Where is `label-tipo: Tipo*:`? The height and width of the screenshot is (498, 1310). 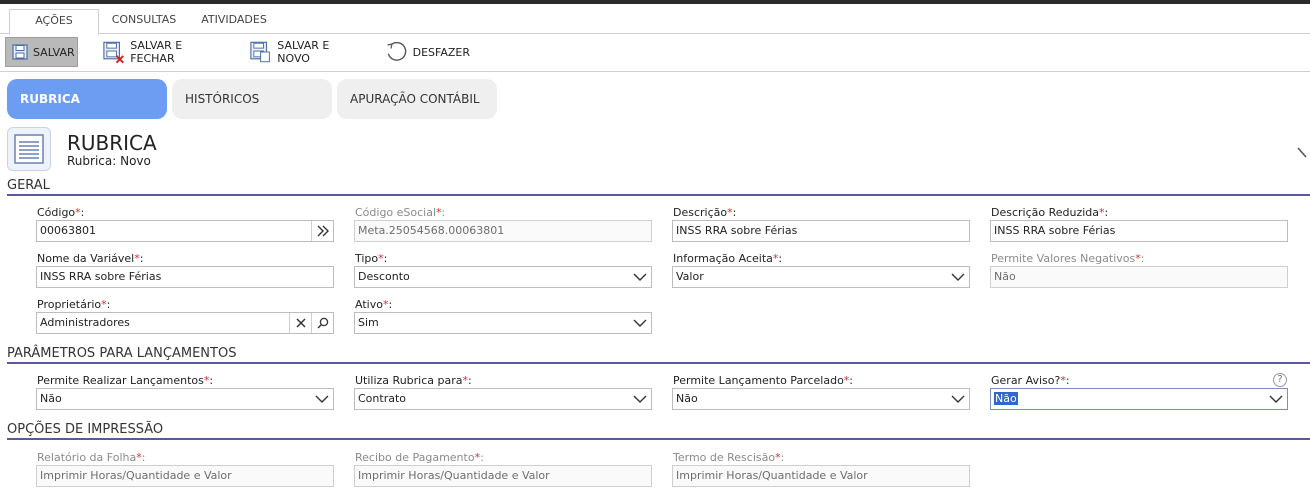
label-tipo: Tipo*: is located at coordinates (371, 258).